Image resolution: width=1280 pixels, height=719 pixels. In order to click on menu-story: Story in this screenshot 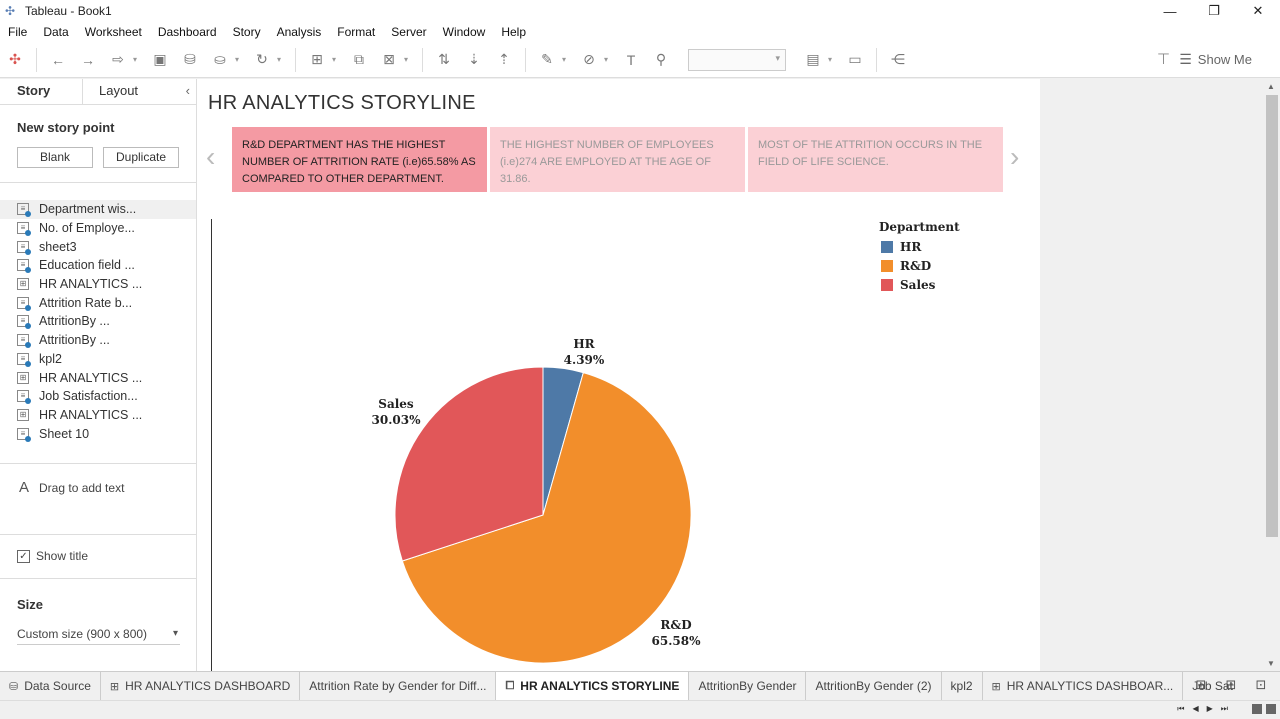, I will do `click(247, 32)`.